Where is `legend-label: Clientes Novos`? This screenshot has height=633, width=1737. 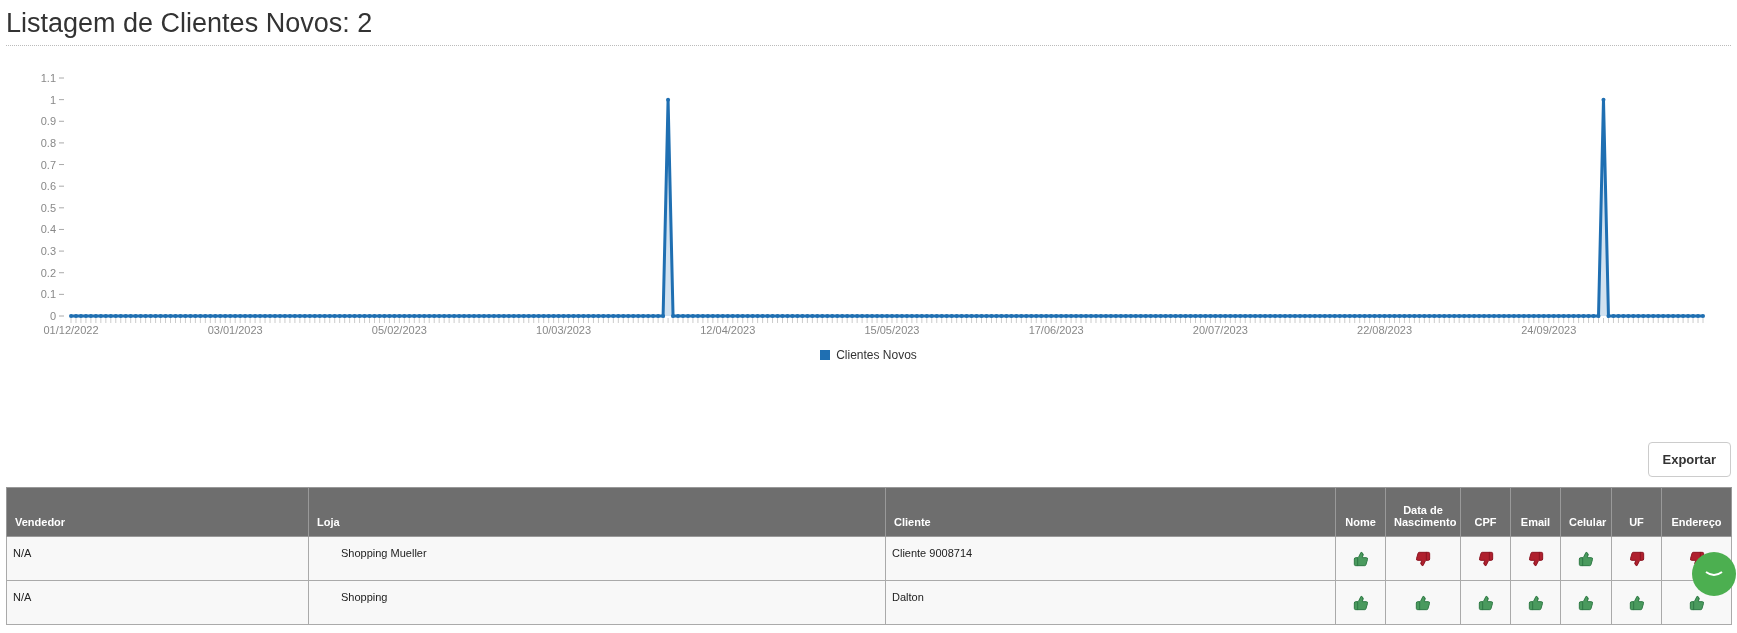 legend-label: Clientes Novos is located at coordinates (876, 355).